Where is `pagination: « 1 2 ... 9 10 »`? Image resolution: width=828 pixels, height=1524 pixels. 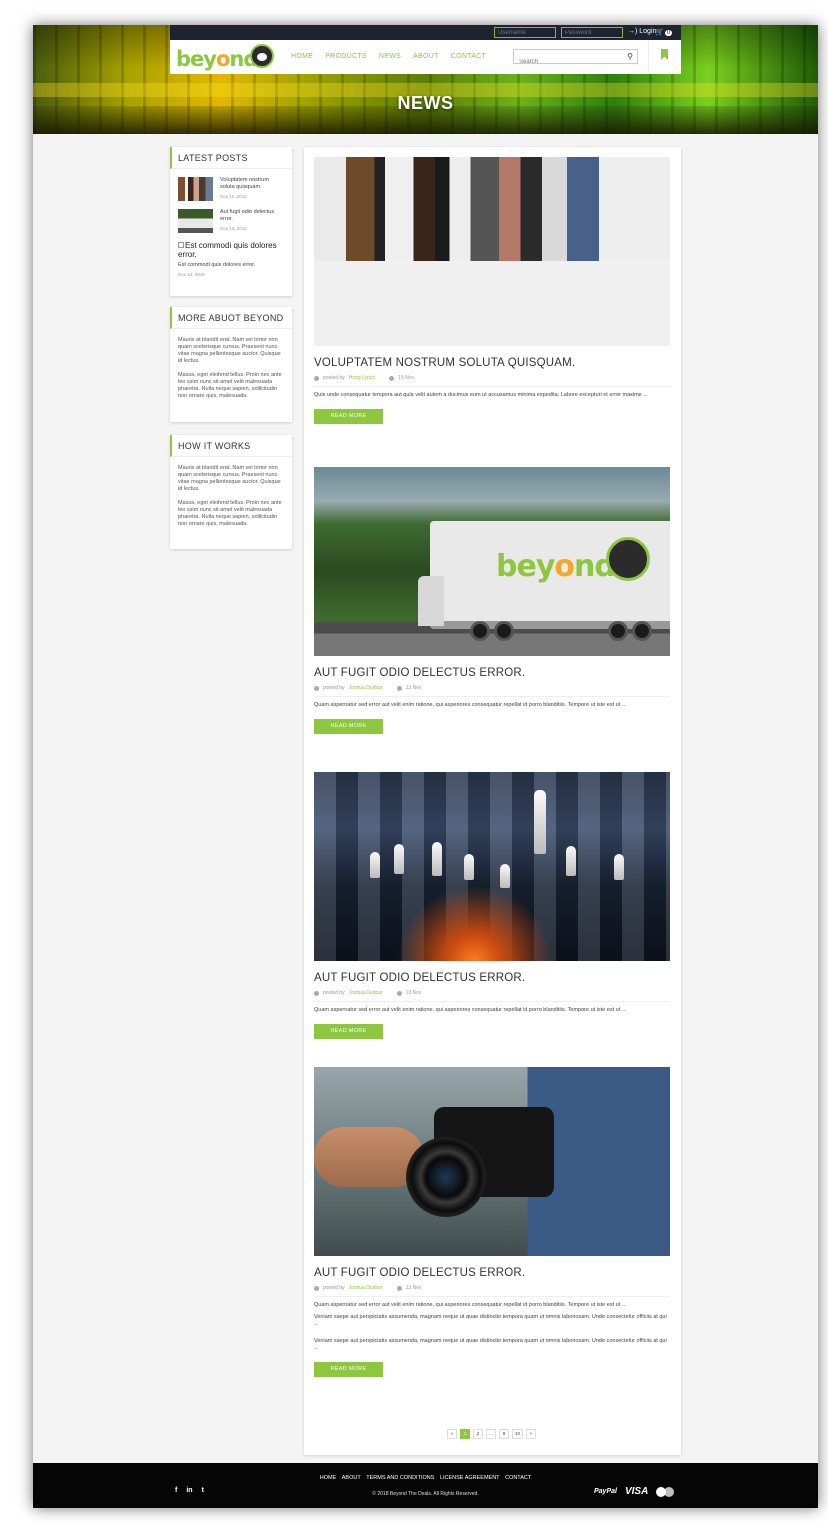 pagination: « 1 2 ... 9 10 » is located at coordinates (492, 1434).